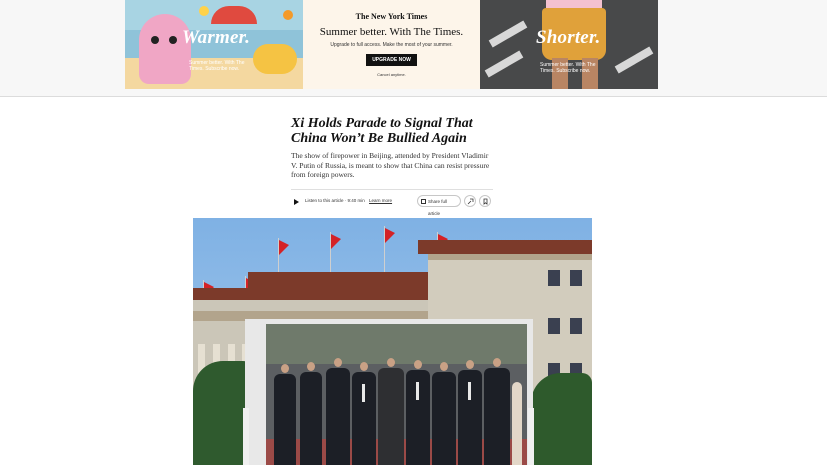  I want to click on bookmark-icon, so click(485, 201).